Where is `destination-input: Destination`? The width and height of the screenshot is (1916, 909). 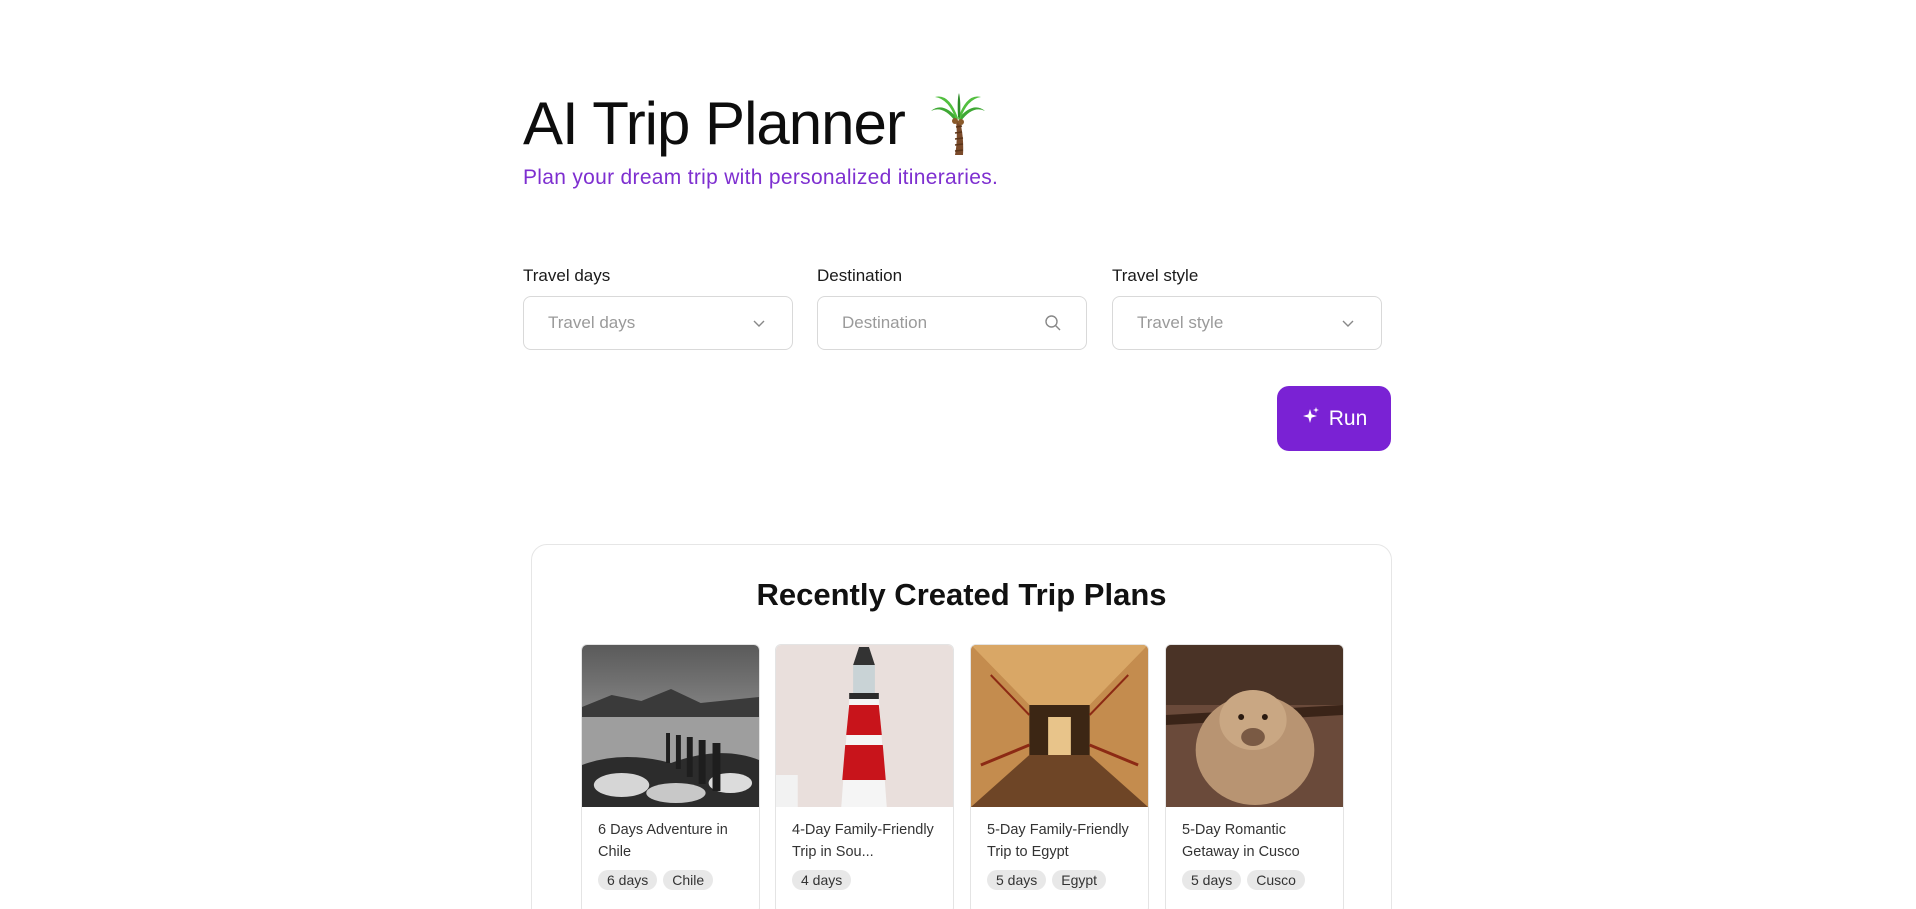
destination-input: Destination is located at coordinates (952, 323).